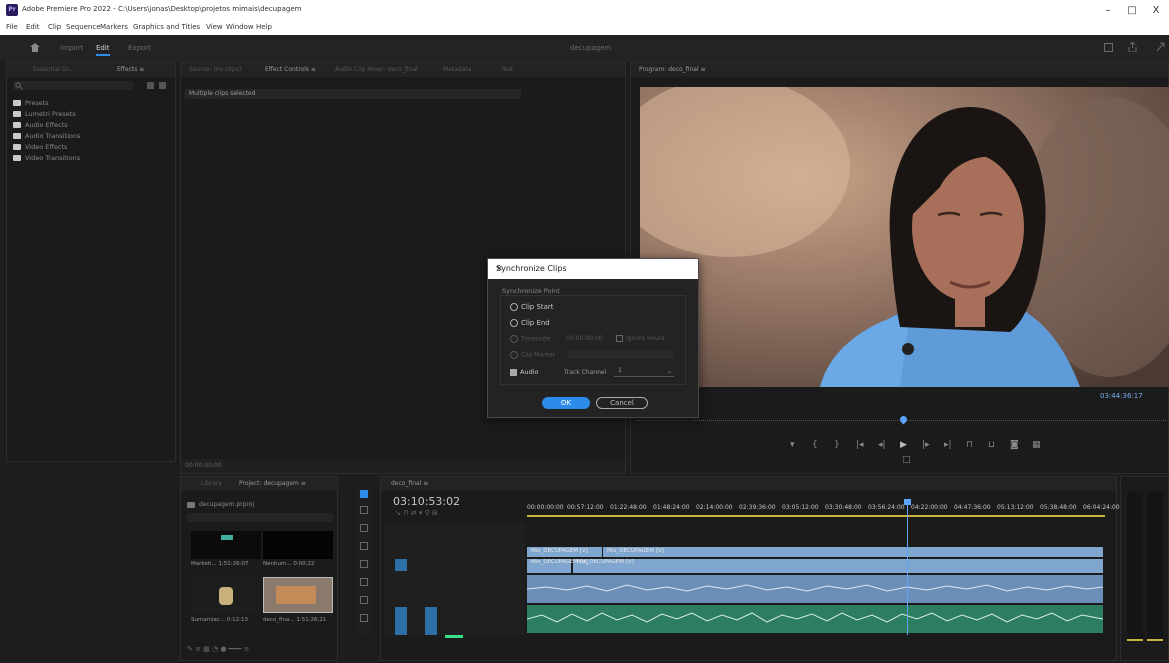  Describe the element at coordinates (364, 528) in the screenshot. I see `ripple-edit-tool-icon` at that location.